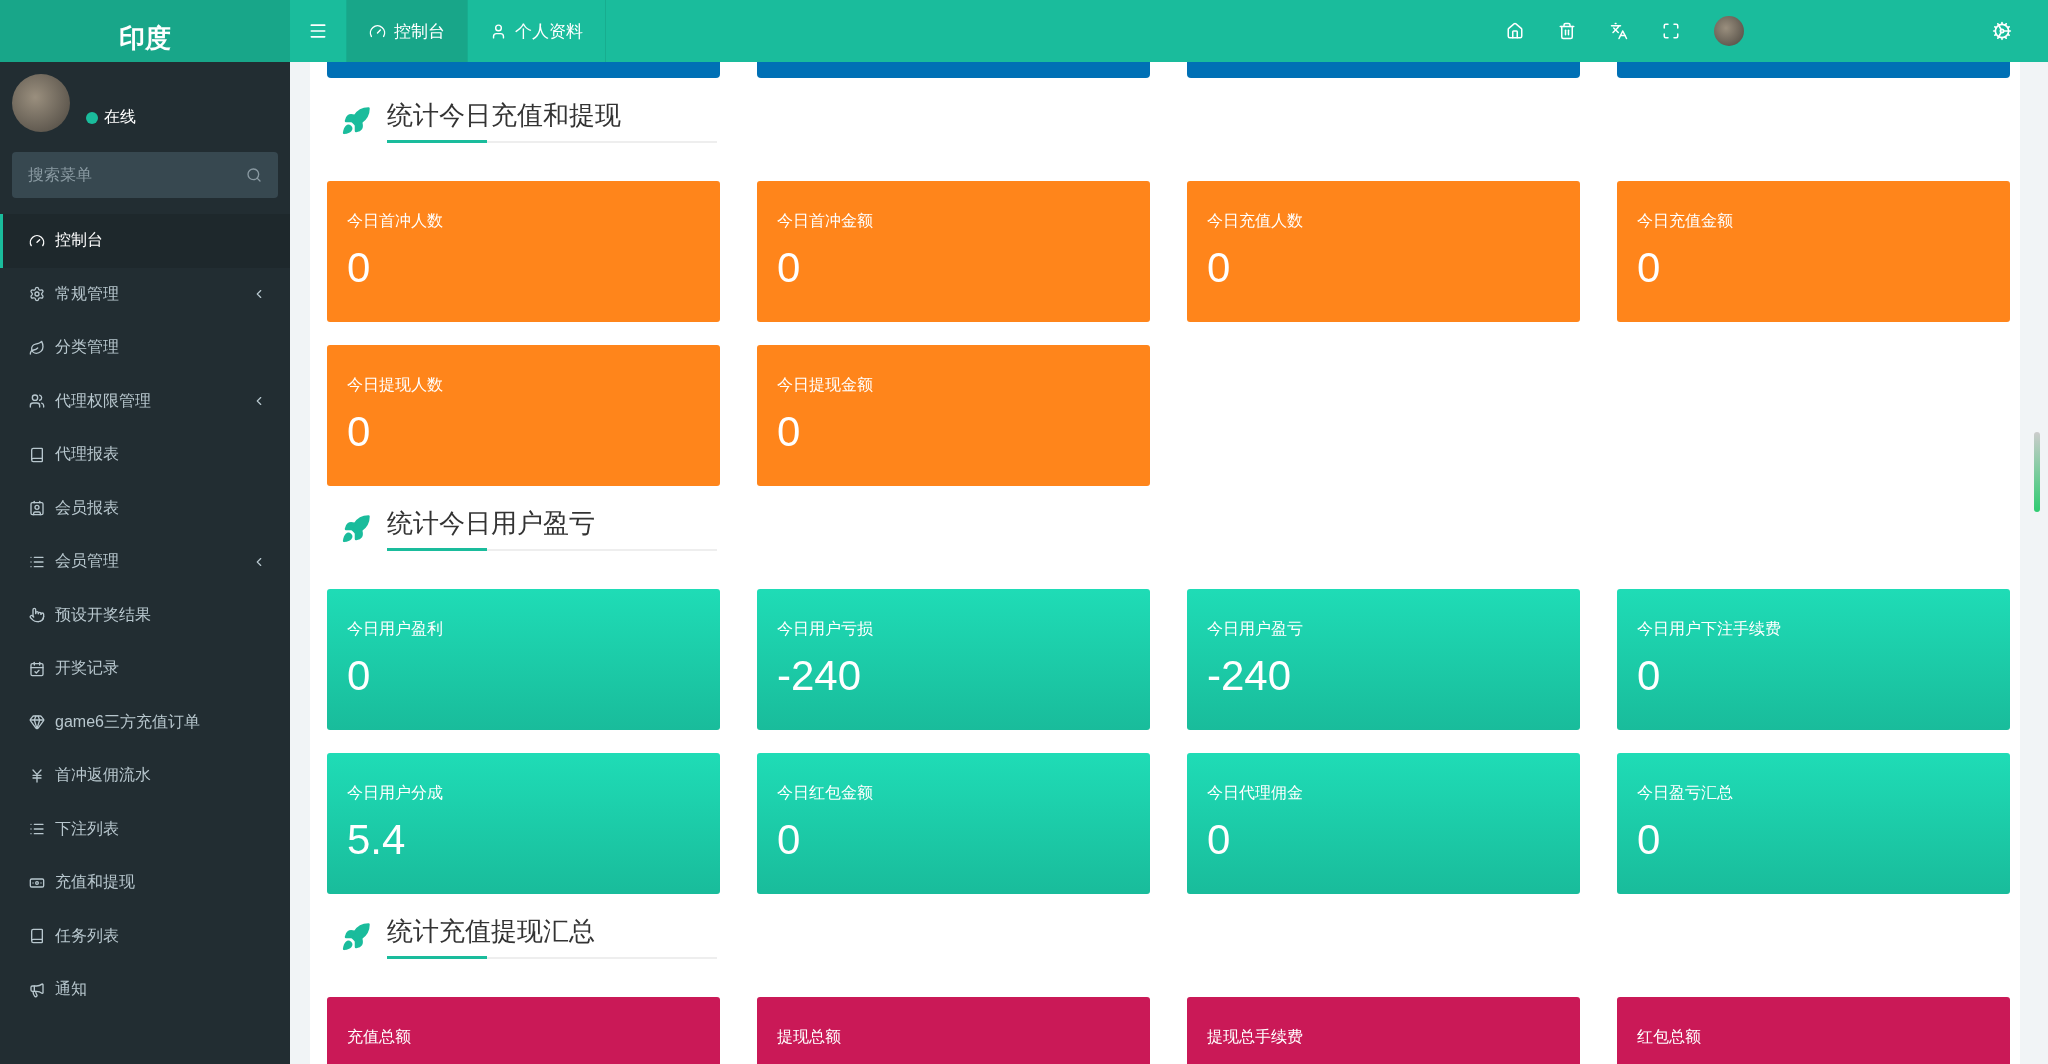 The height and width of the screenshot is (1064, 2048). Describe the element at coordinates (254, 175) in the screenshot. I see `search-icon` at that location.